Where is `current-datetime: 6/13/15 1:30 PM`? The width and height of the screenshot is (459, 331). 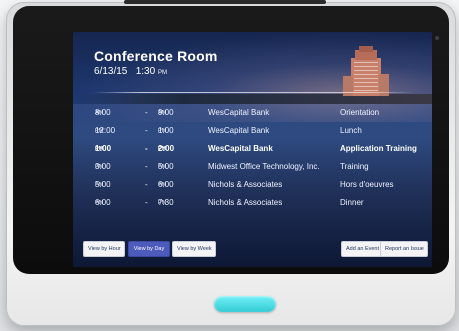
current-datetime: 6/13/15 1:30 PM is located at coordinates (130, 71).